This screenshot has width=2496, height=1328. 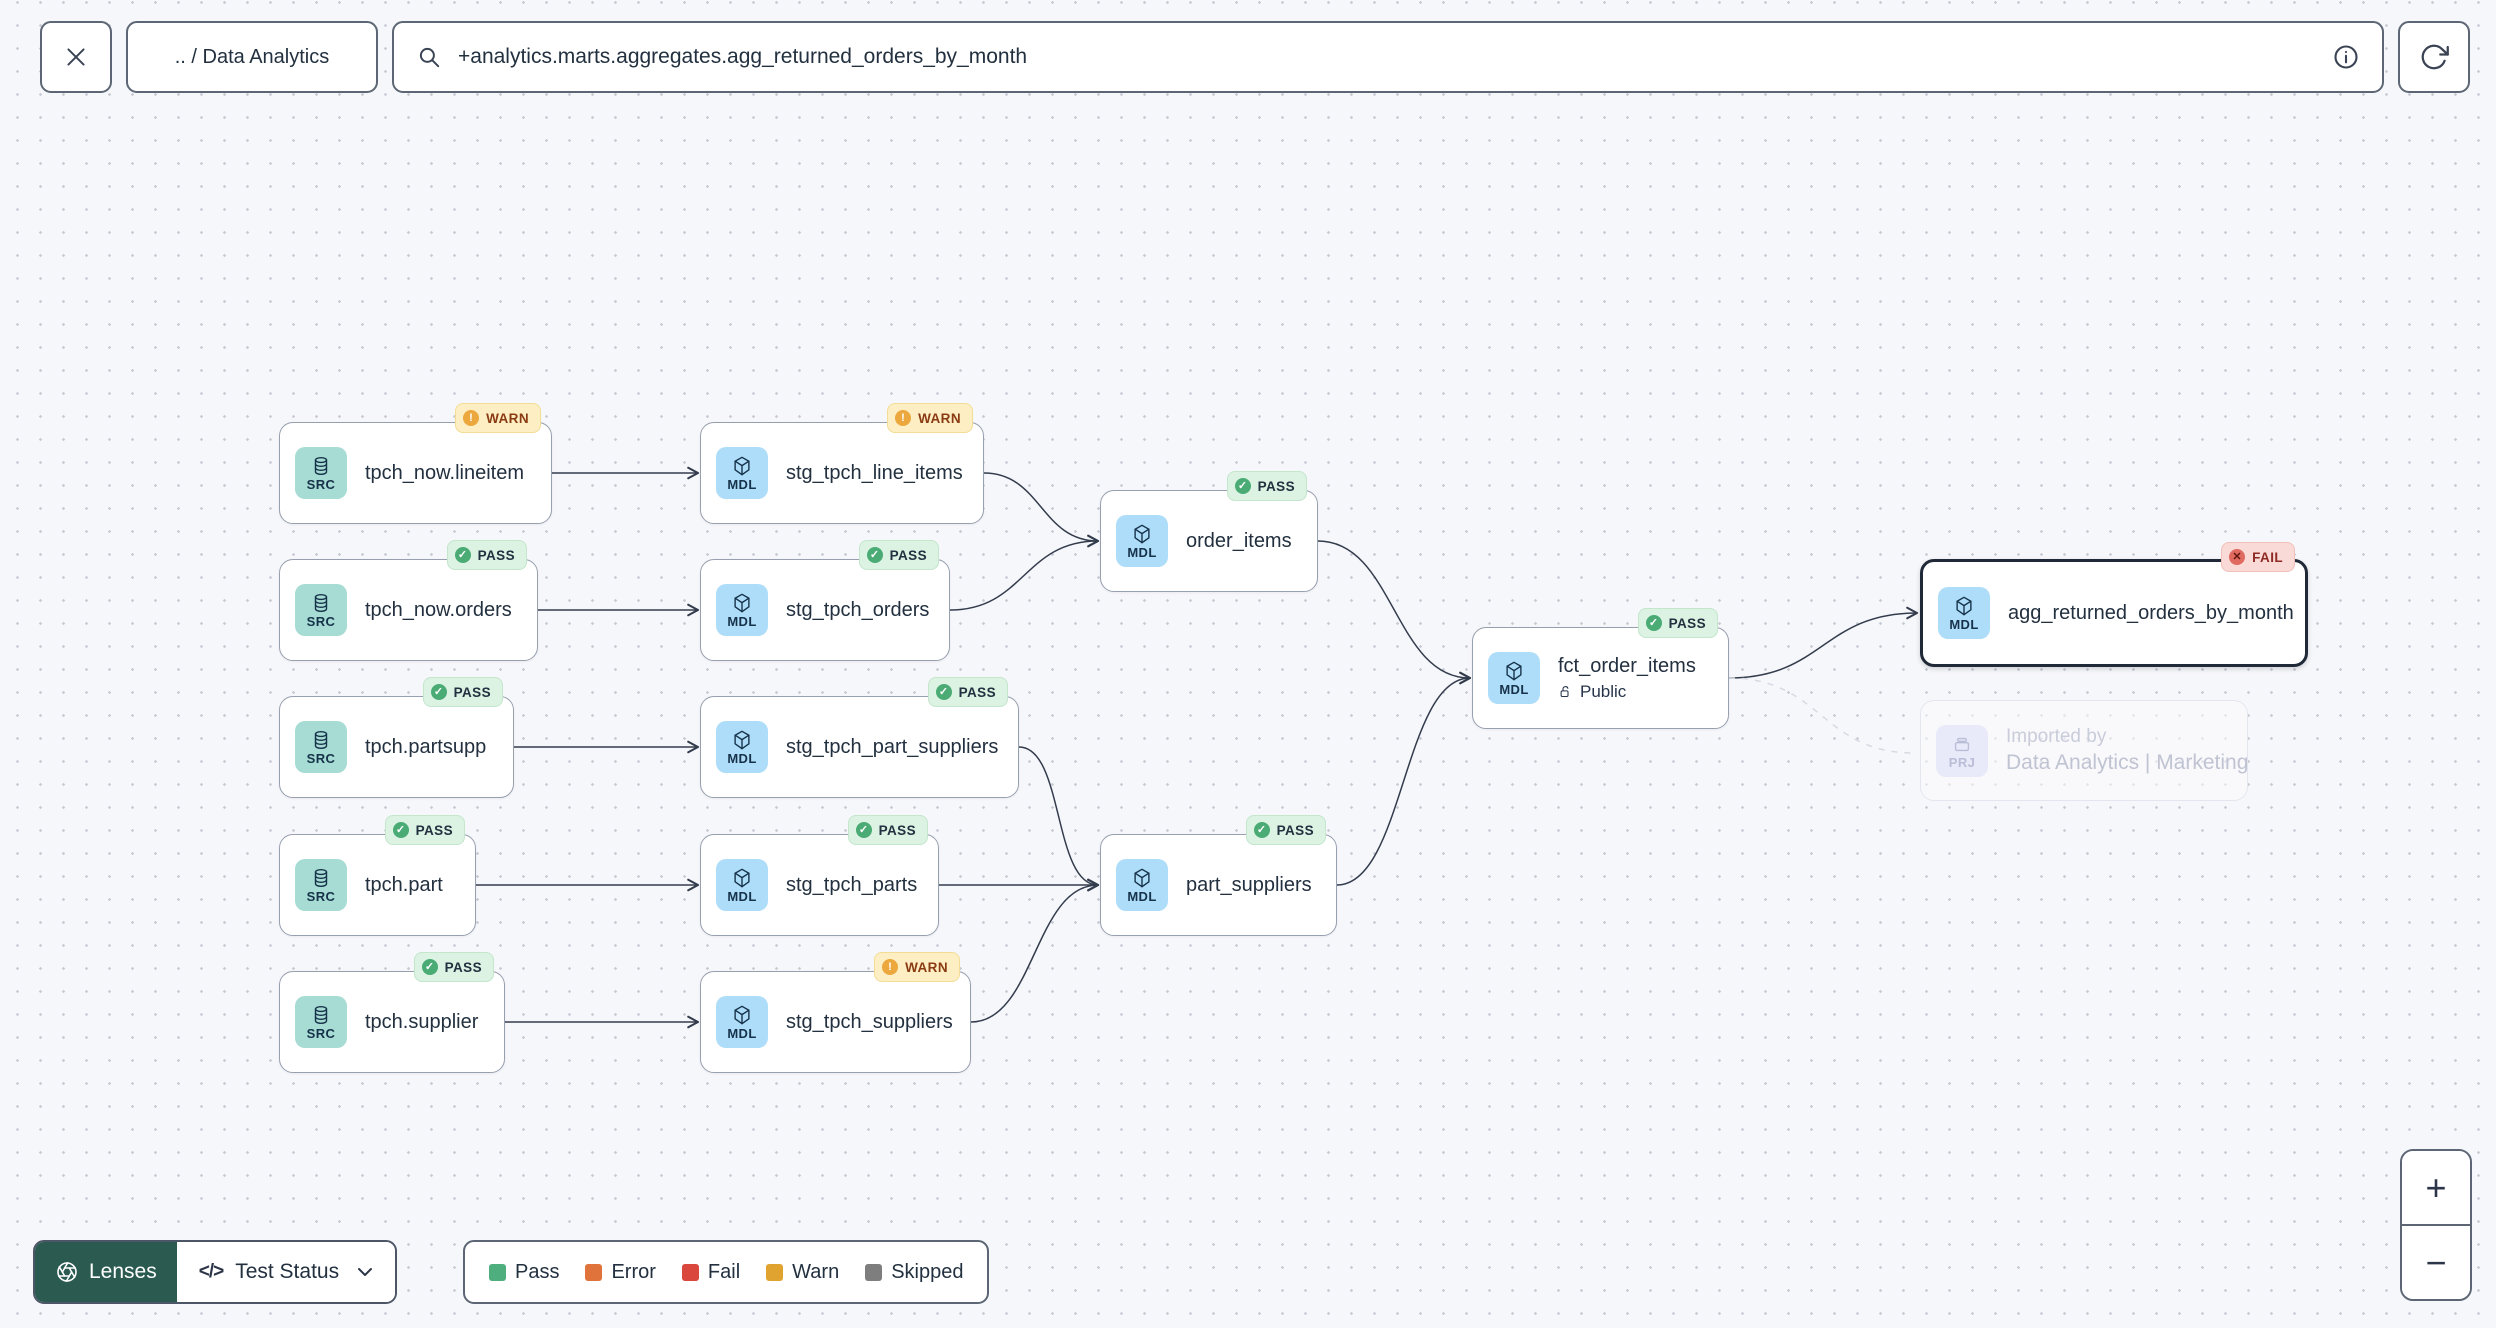 I want to click on graph-node-tpch_now_lineitem: ! WARN SRC tpch_now.lineitem, so click(x=415, y=463).